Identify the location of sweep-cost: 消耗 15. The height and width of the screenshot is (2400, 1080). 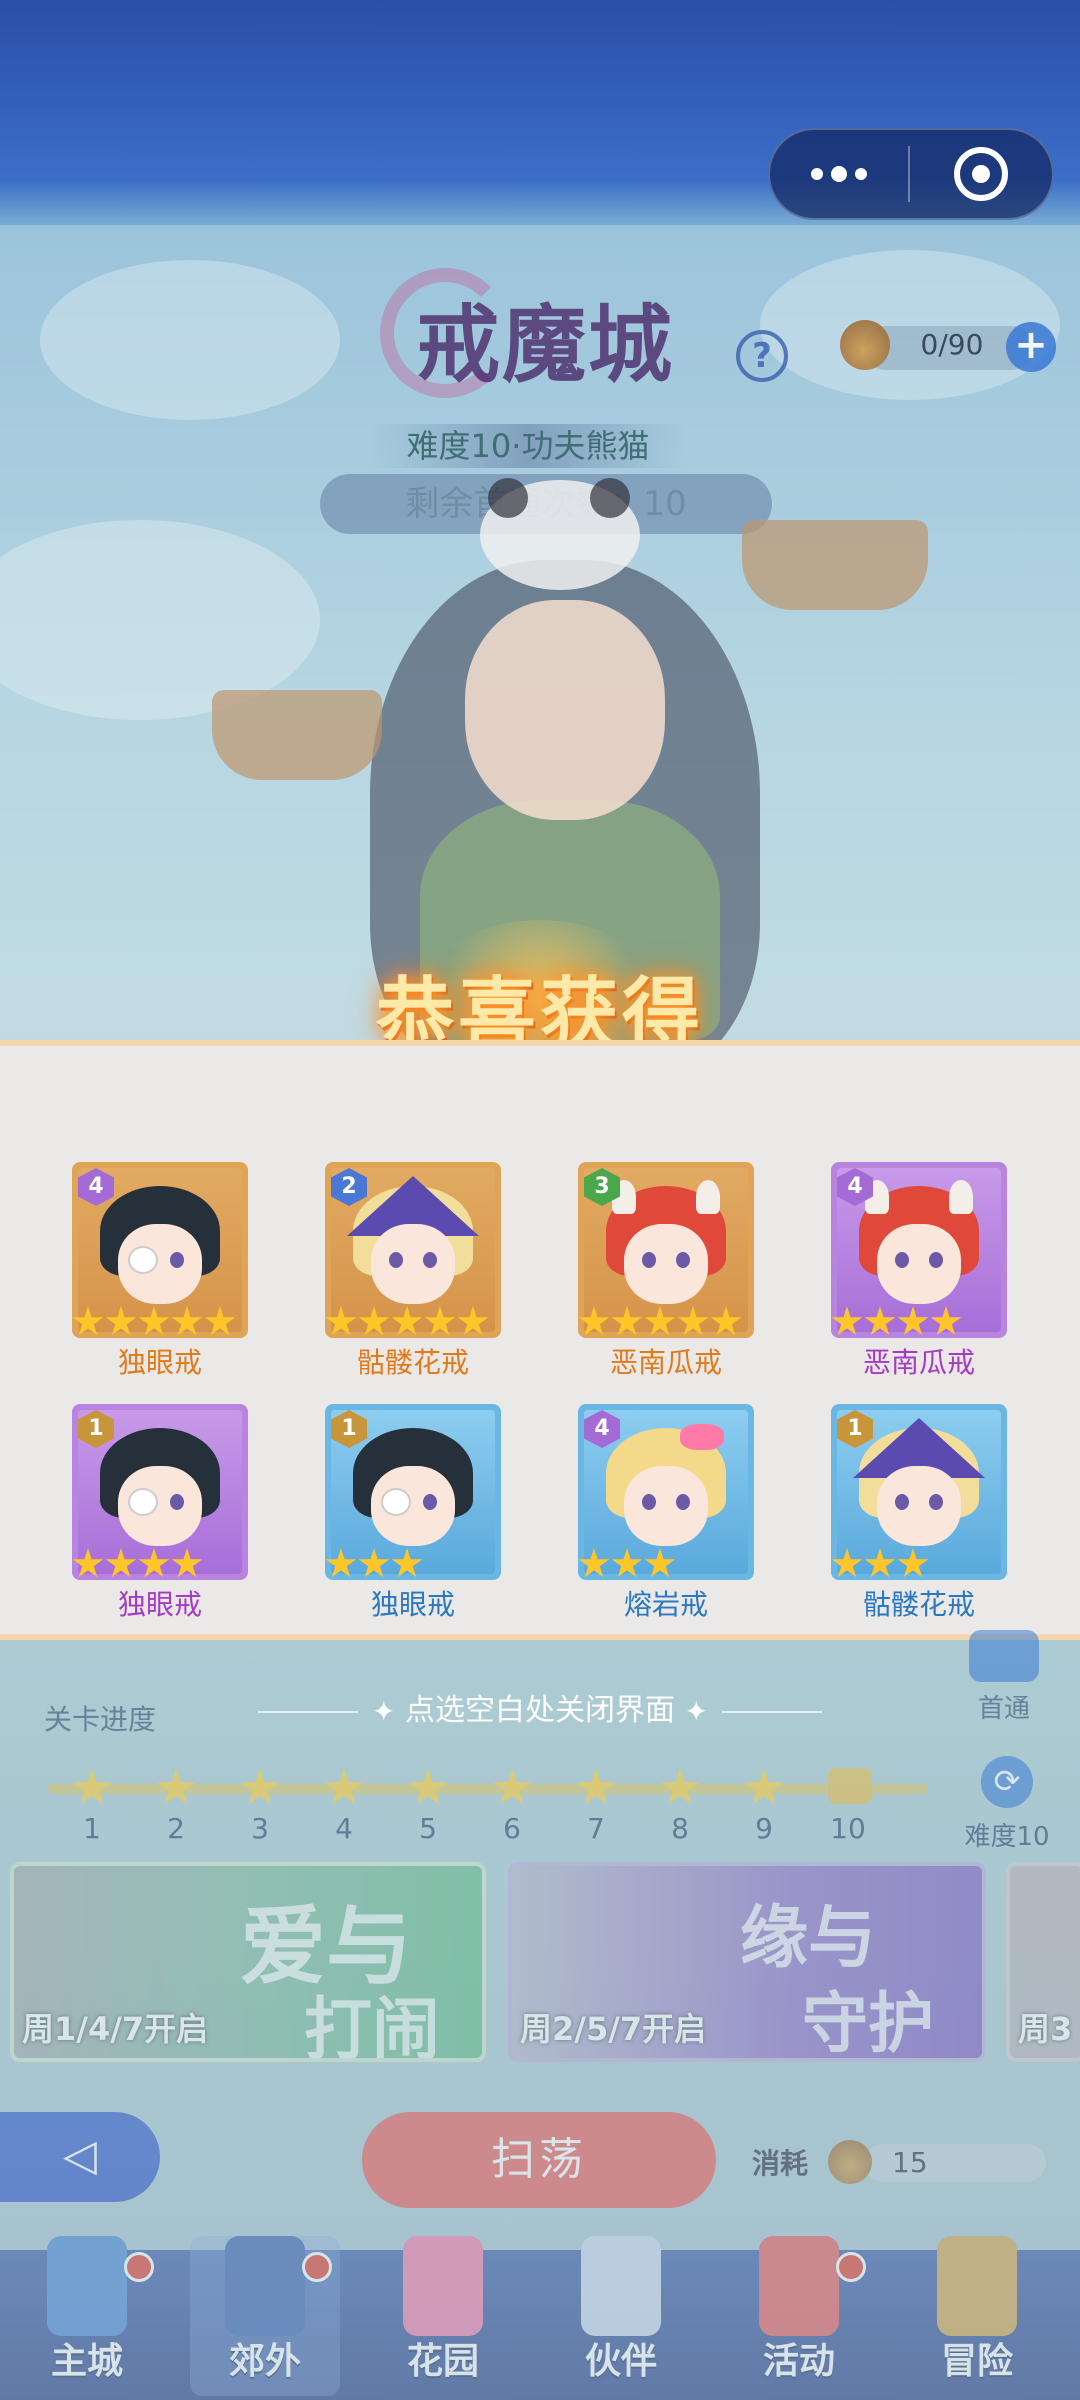
(902, 2162).